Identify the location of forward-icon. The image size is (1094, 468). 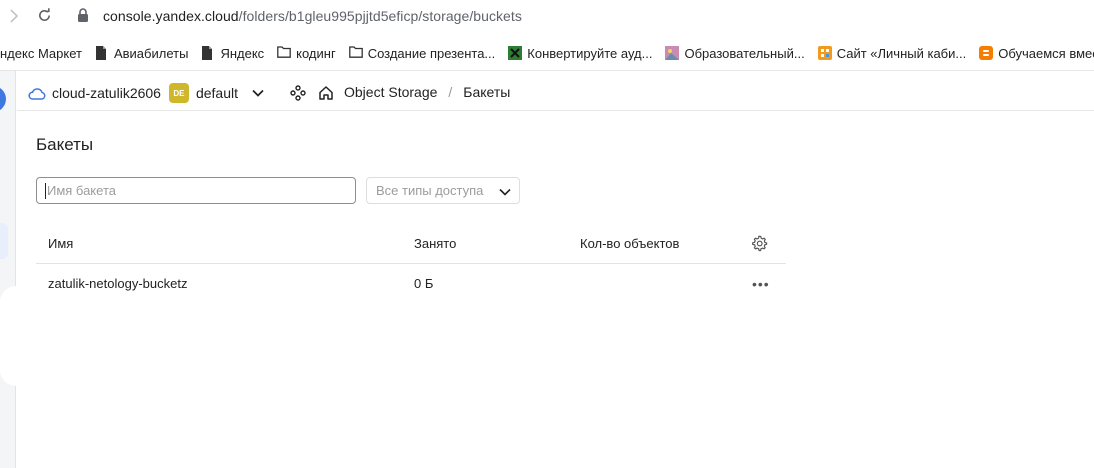
(14, 18).